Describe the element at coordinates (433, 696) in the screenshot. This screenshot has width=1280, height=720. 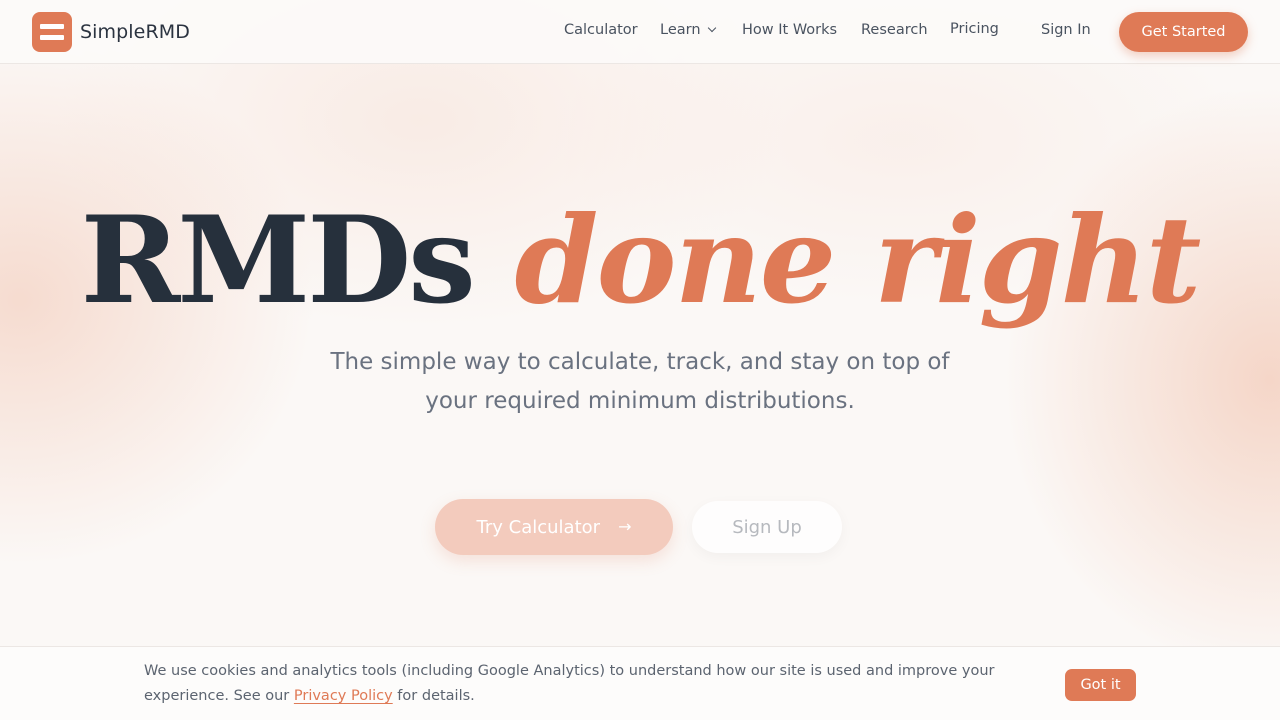
I see `cookie-text-after: for details.` at that location.